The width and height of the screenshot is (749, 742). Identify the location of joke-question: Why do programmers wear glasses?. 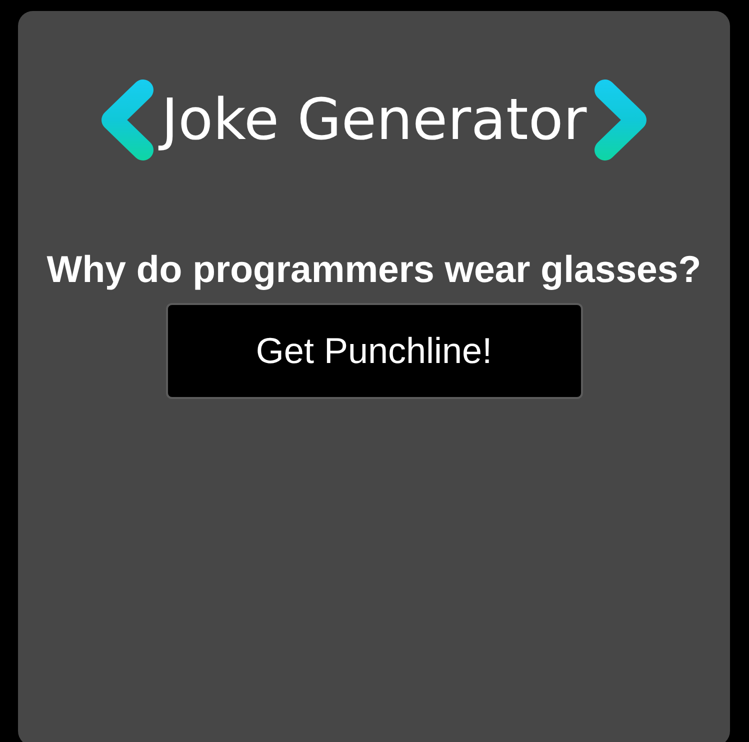
(374, 269).